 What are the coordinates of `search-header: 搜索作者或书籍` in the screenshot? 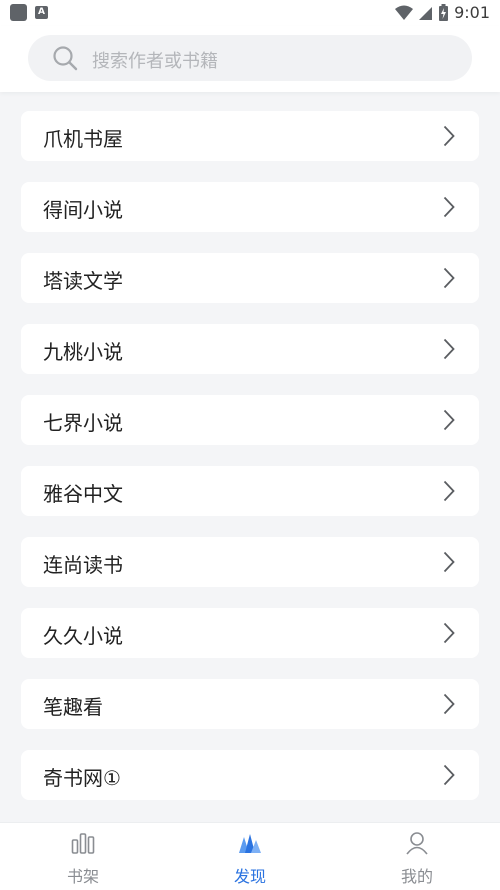 It's located at (250, 59).